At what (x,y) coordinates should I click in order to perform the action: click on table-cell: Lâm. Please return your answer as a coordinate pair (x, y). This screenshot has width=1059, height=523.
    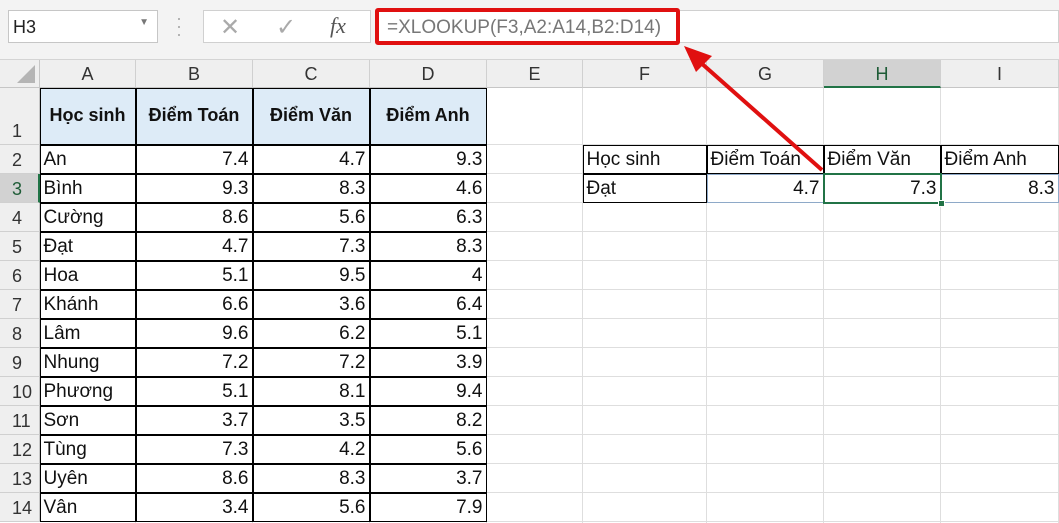
    Looking at the image, I should click on (87, 333).